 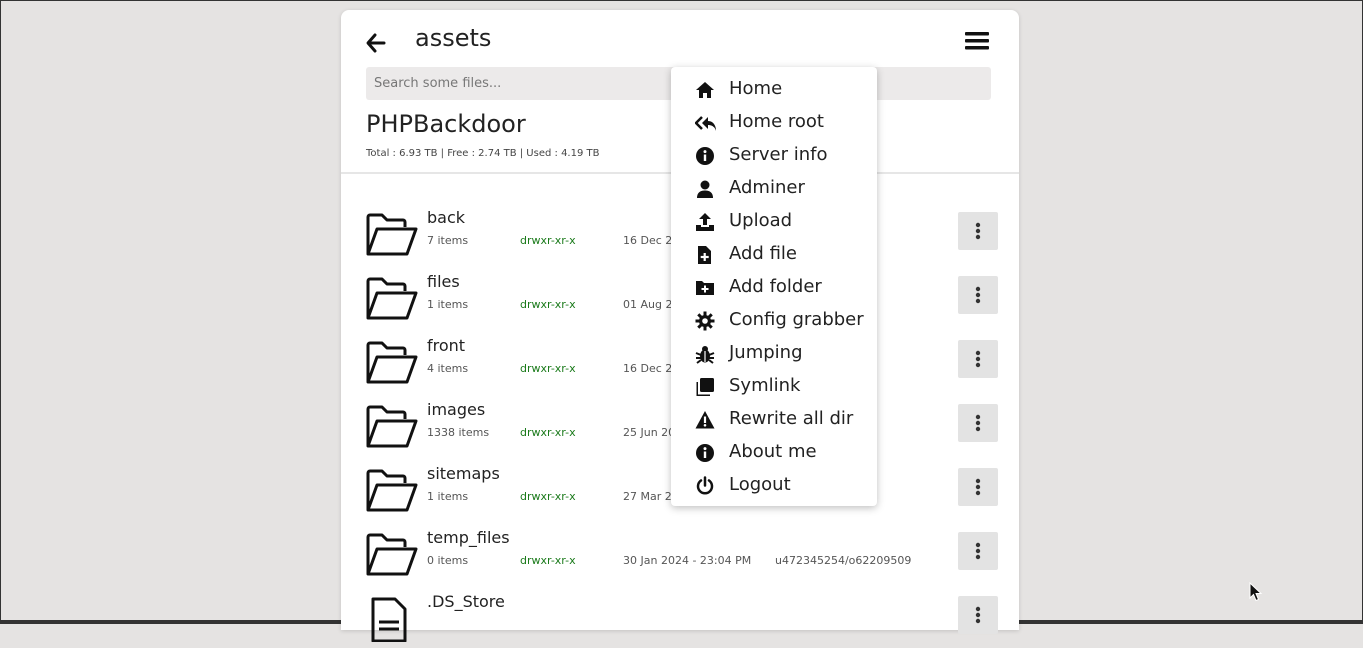 I want to click on menu-item-config-grabber: Config grabber, so click(x=774, y=320).